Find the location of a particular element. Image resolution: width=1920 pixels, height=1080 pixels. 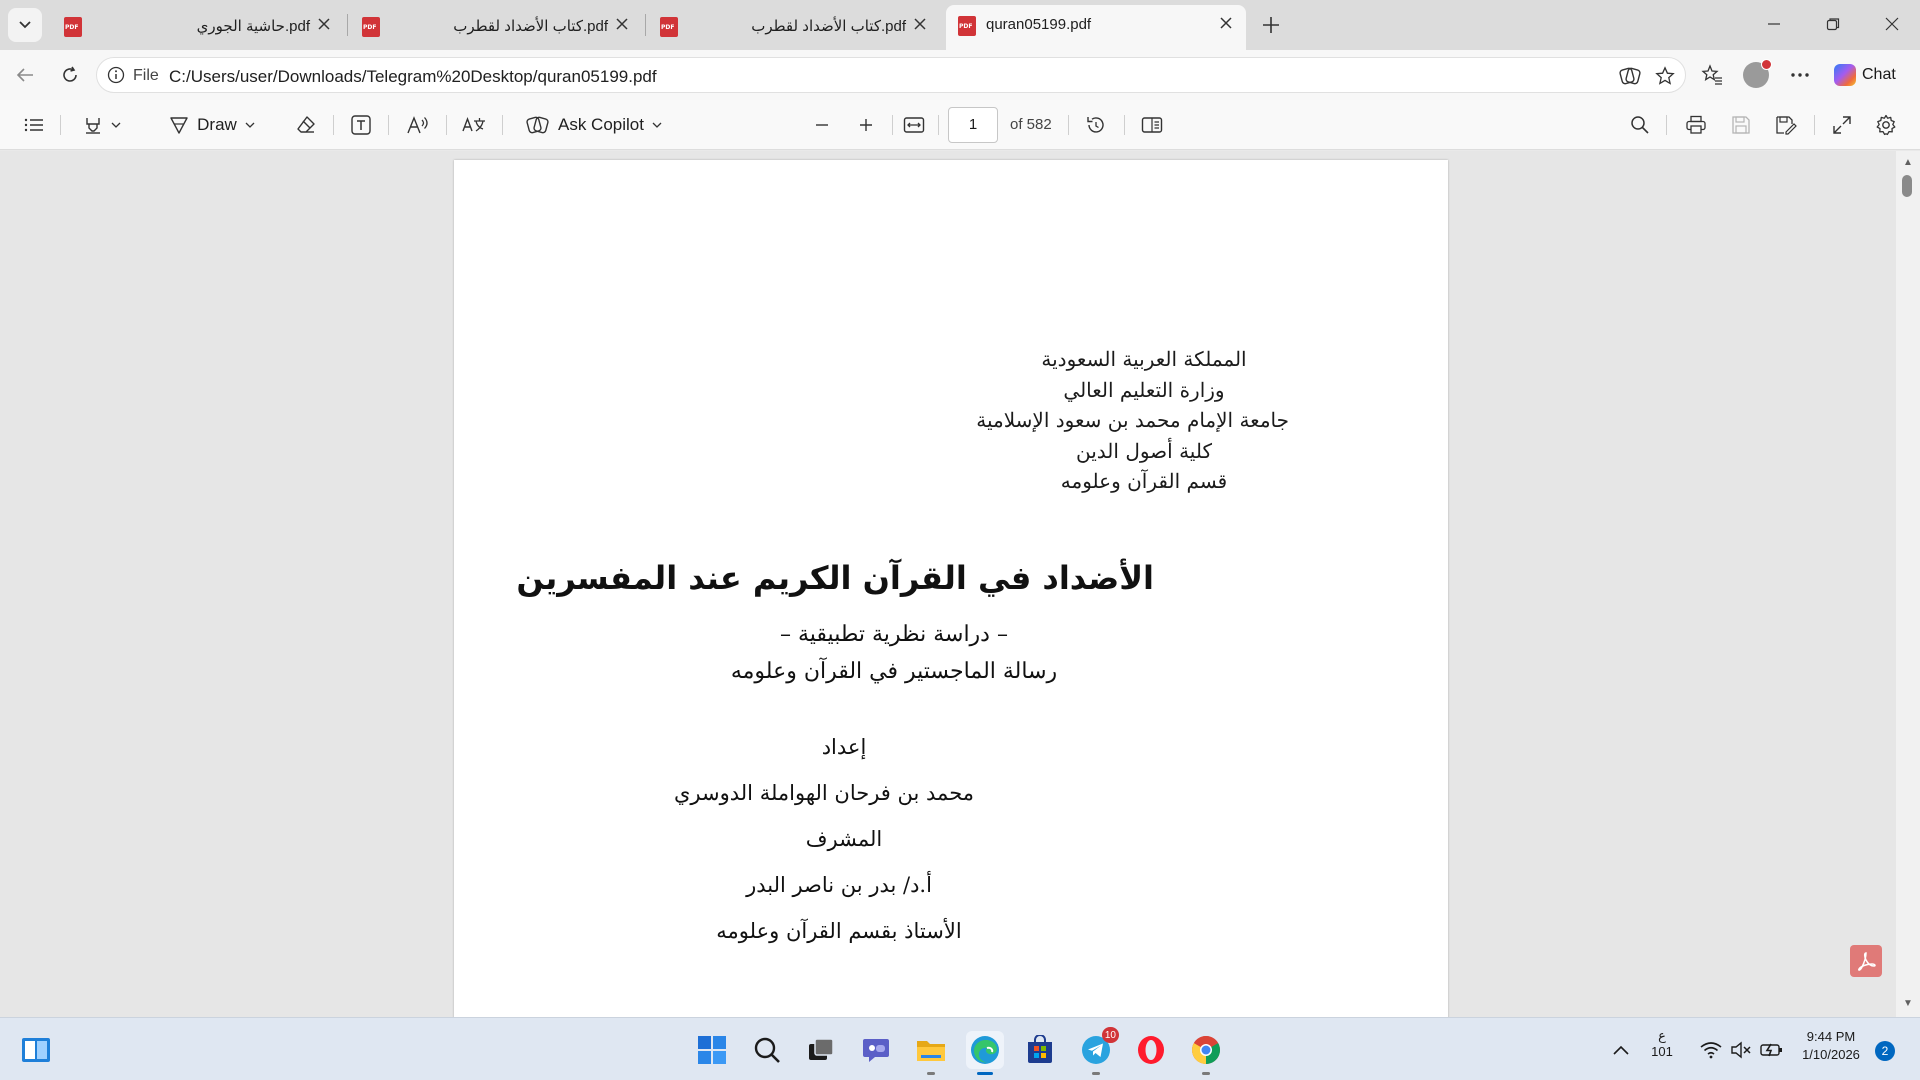

read-aloud-button is located at coordinates (418, 125).